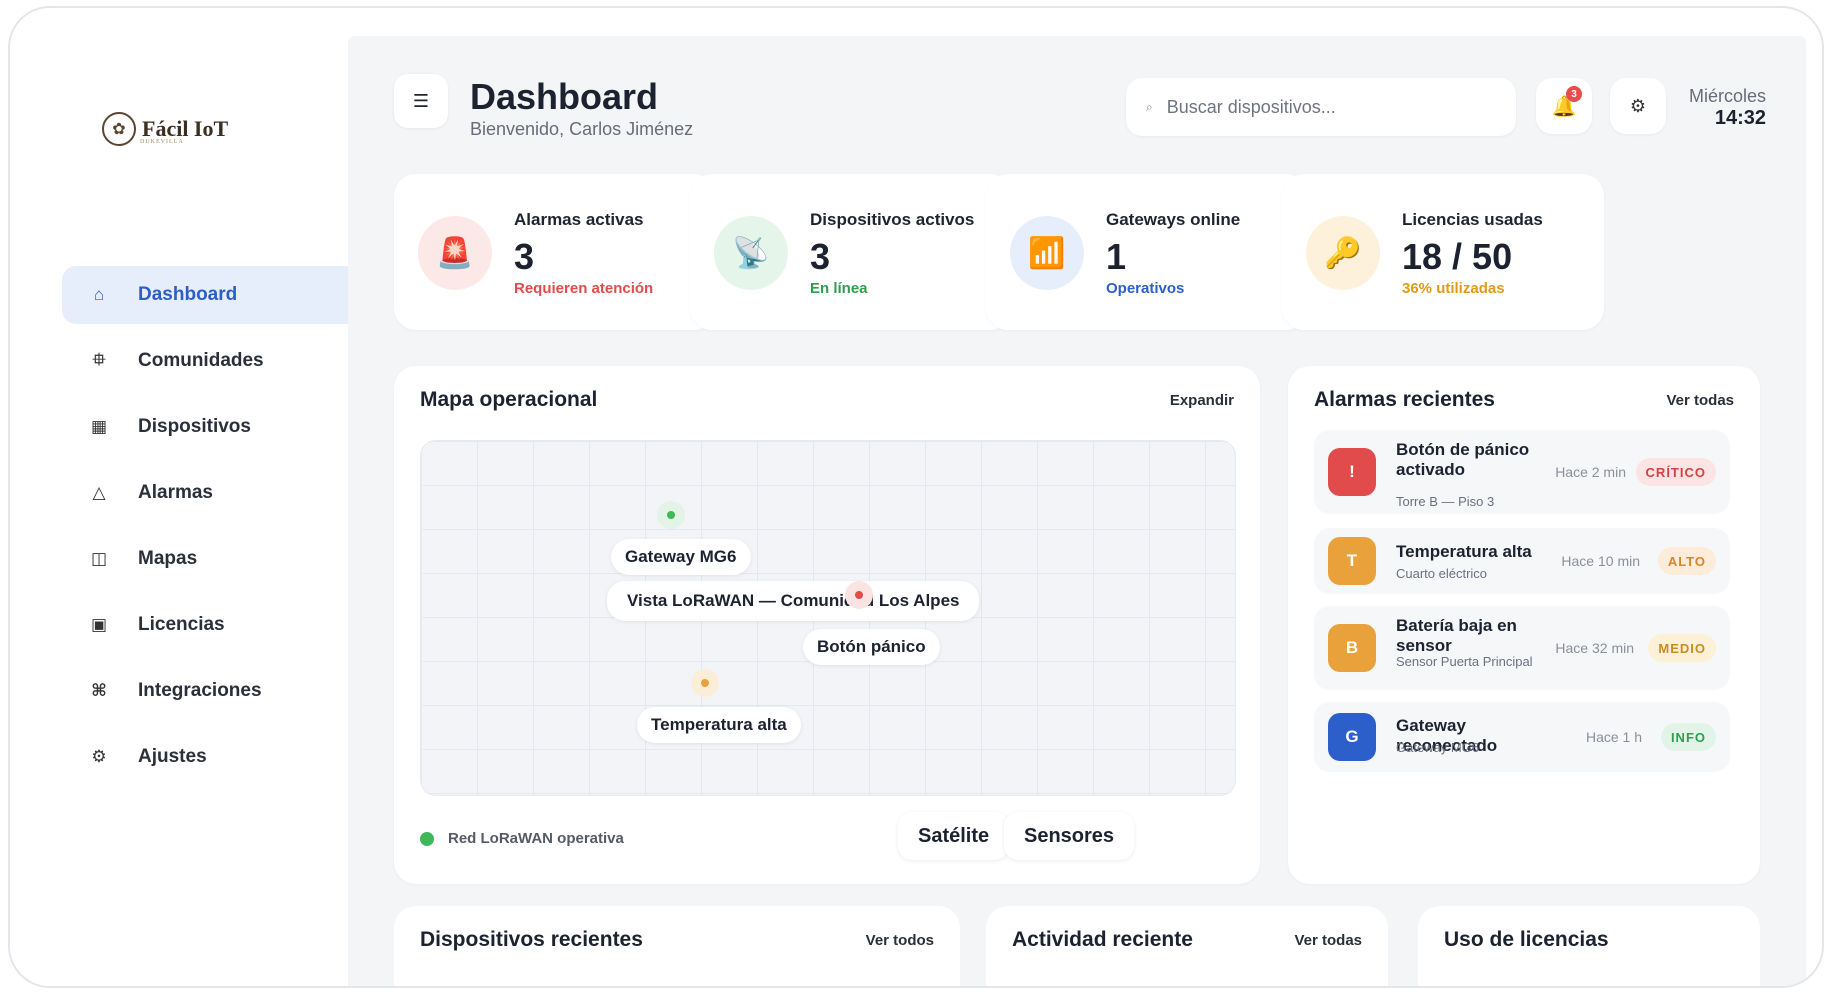 The image size is (1834, 996). I want to click on warning-icon: △, so click(99, 492).